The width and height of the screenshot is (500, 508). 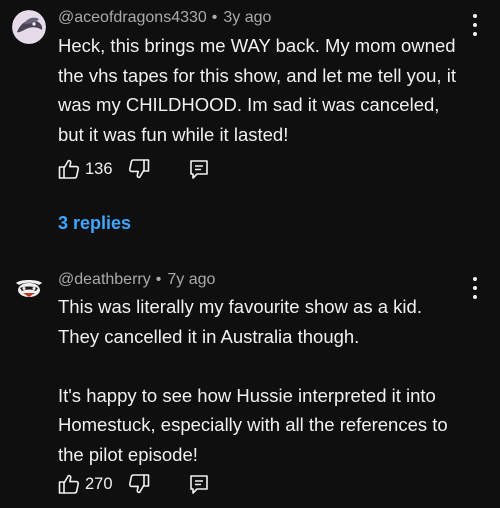 I want to click on author-name: @deathberry, so click(x=104, y=279).